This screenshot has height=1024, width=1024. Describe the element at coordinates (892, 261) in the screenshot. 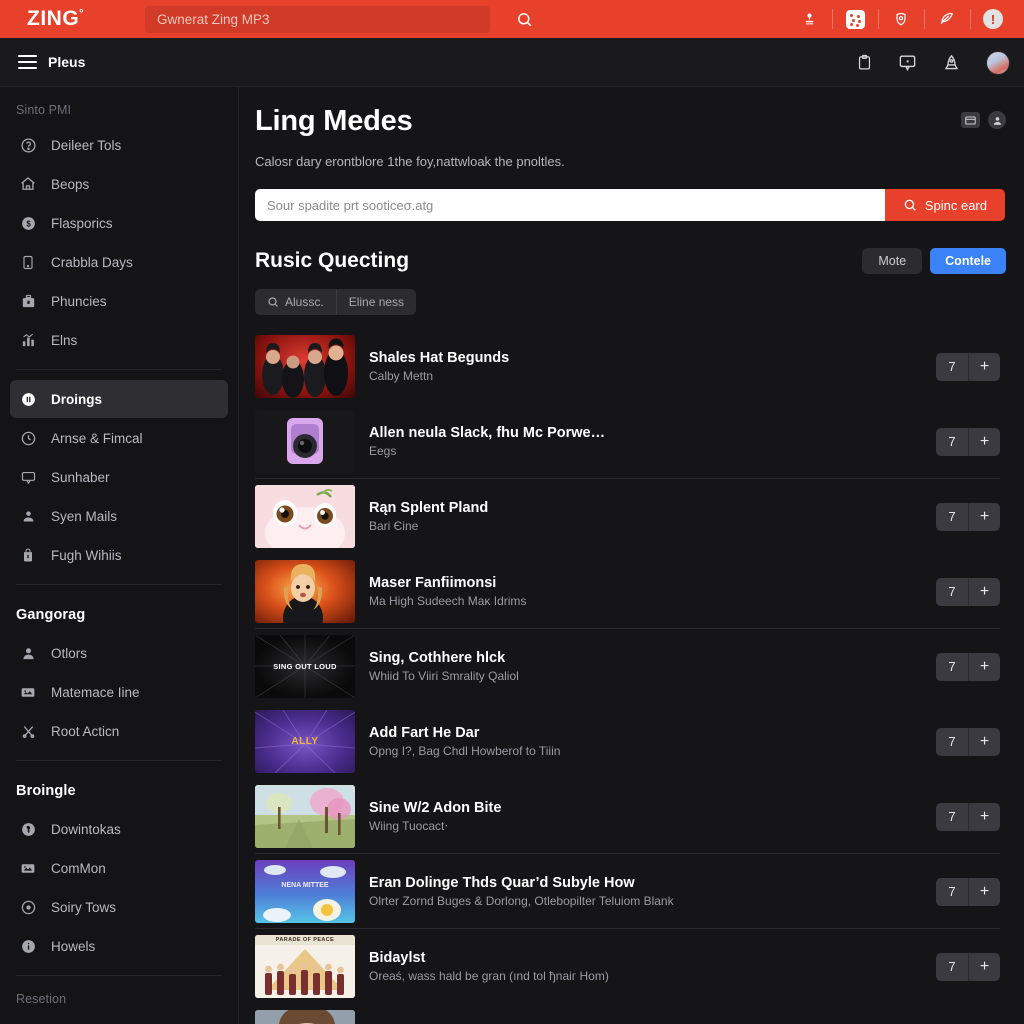

I see `more-button: Mote` at that location.